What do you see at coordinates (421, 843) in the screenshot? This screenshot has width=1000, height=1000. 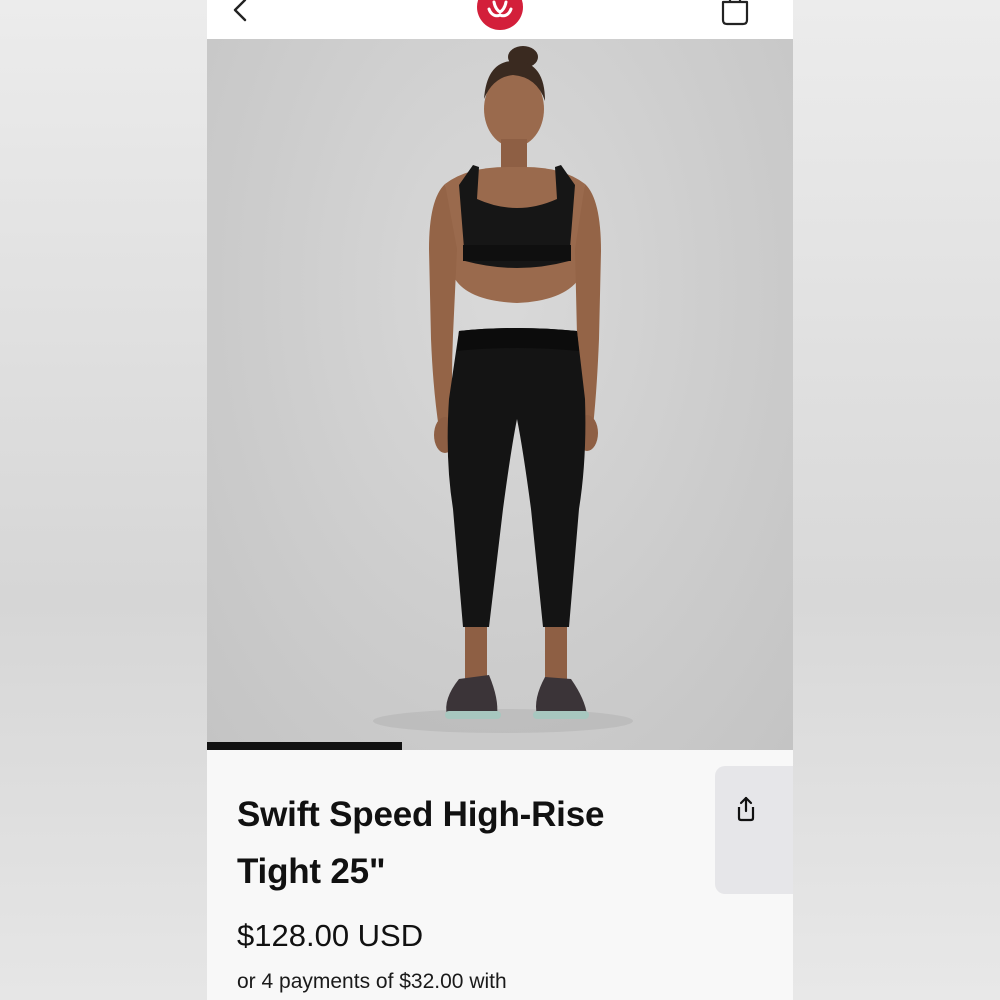 I see `product-title: Swift Speed High-Rise Tight 25"` at bounding box center [421, 843].